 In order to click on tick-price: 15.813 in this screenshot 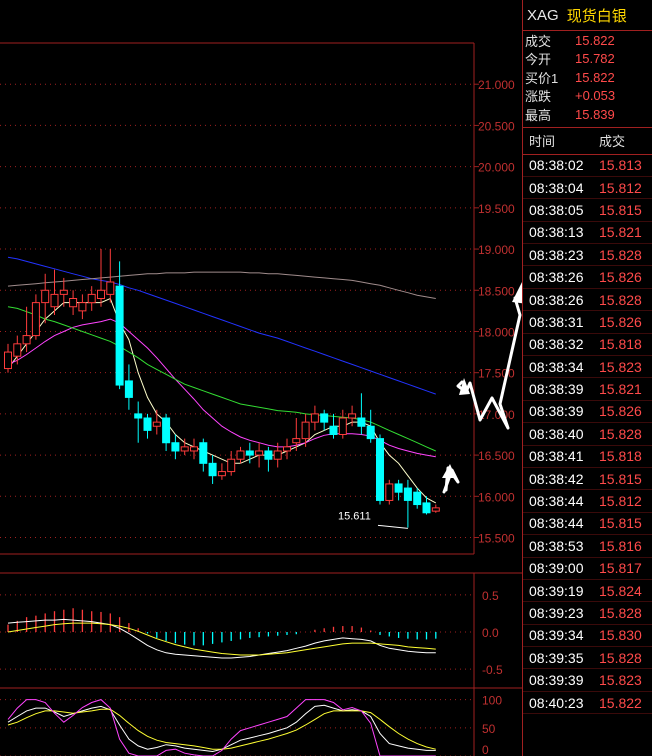, I will do `click(620, 165)`.